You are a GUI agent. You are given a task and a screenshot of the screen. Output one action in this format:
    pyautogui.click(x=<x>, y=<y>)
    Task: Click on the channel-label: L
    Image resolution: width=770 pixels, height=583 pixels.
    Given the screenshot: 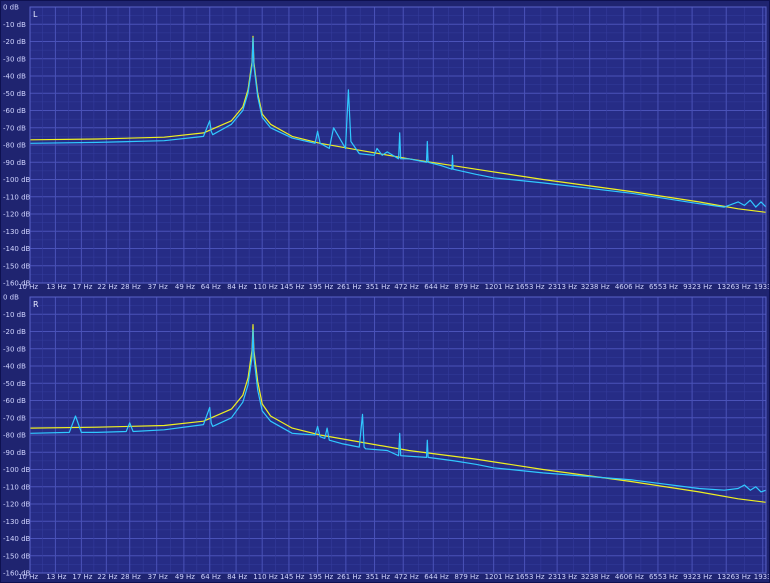 What is the action you would take?
    pyautogui.click(x=35, y=14)
    